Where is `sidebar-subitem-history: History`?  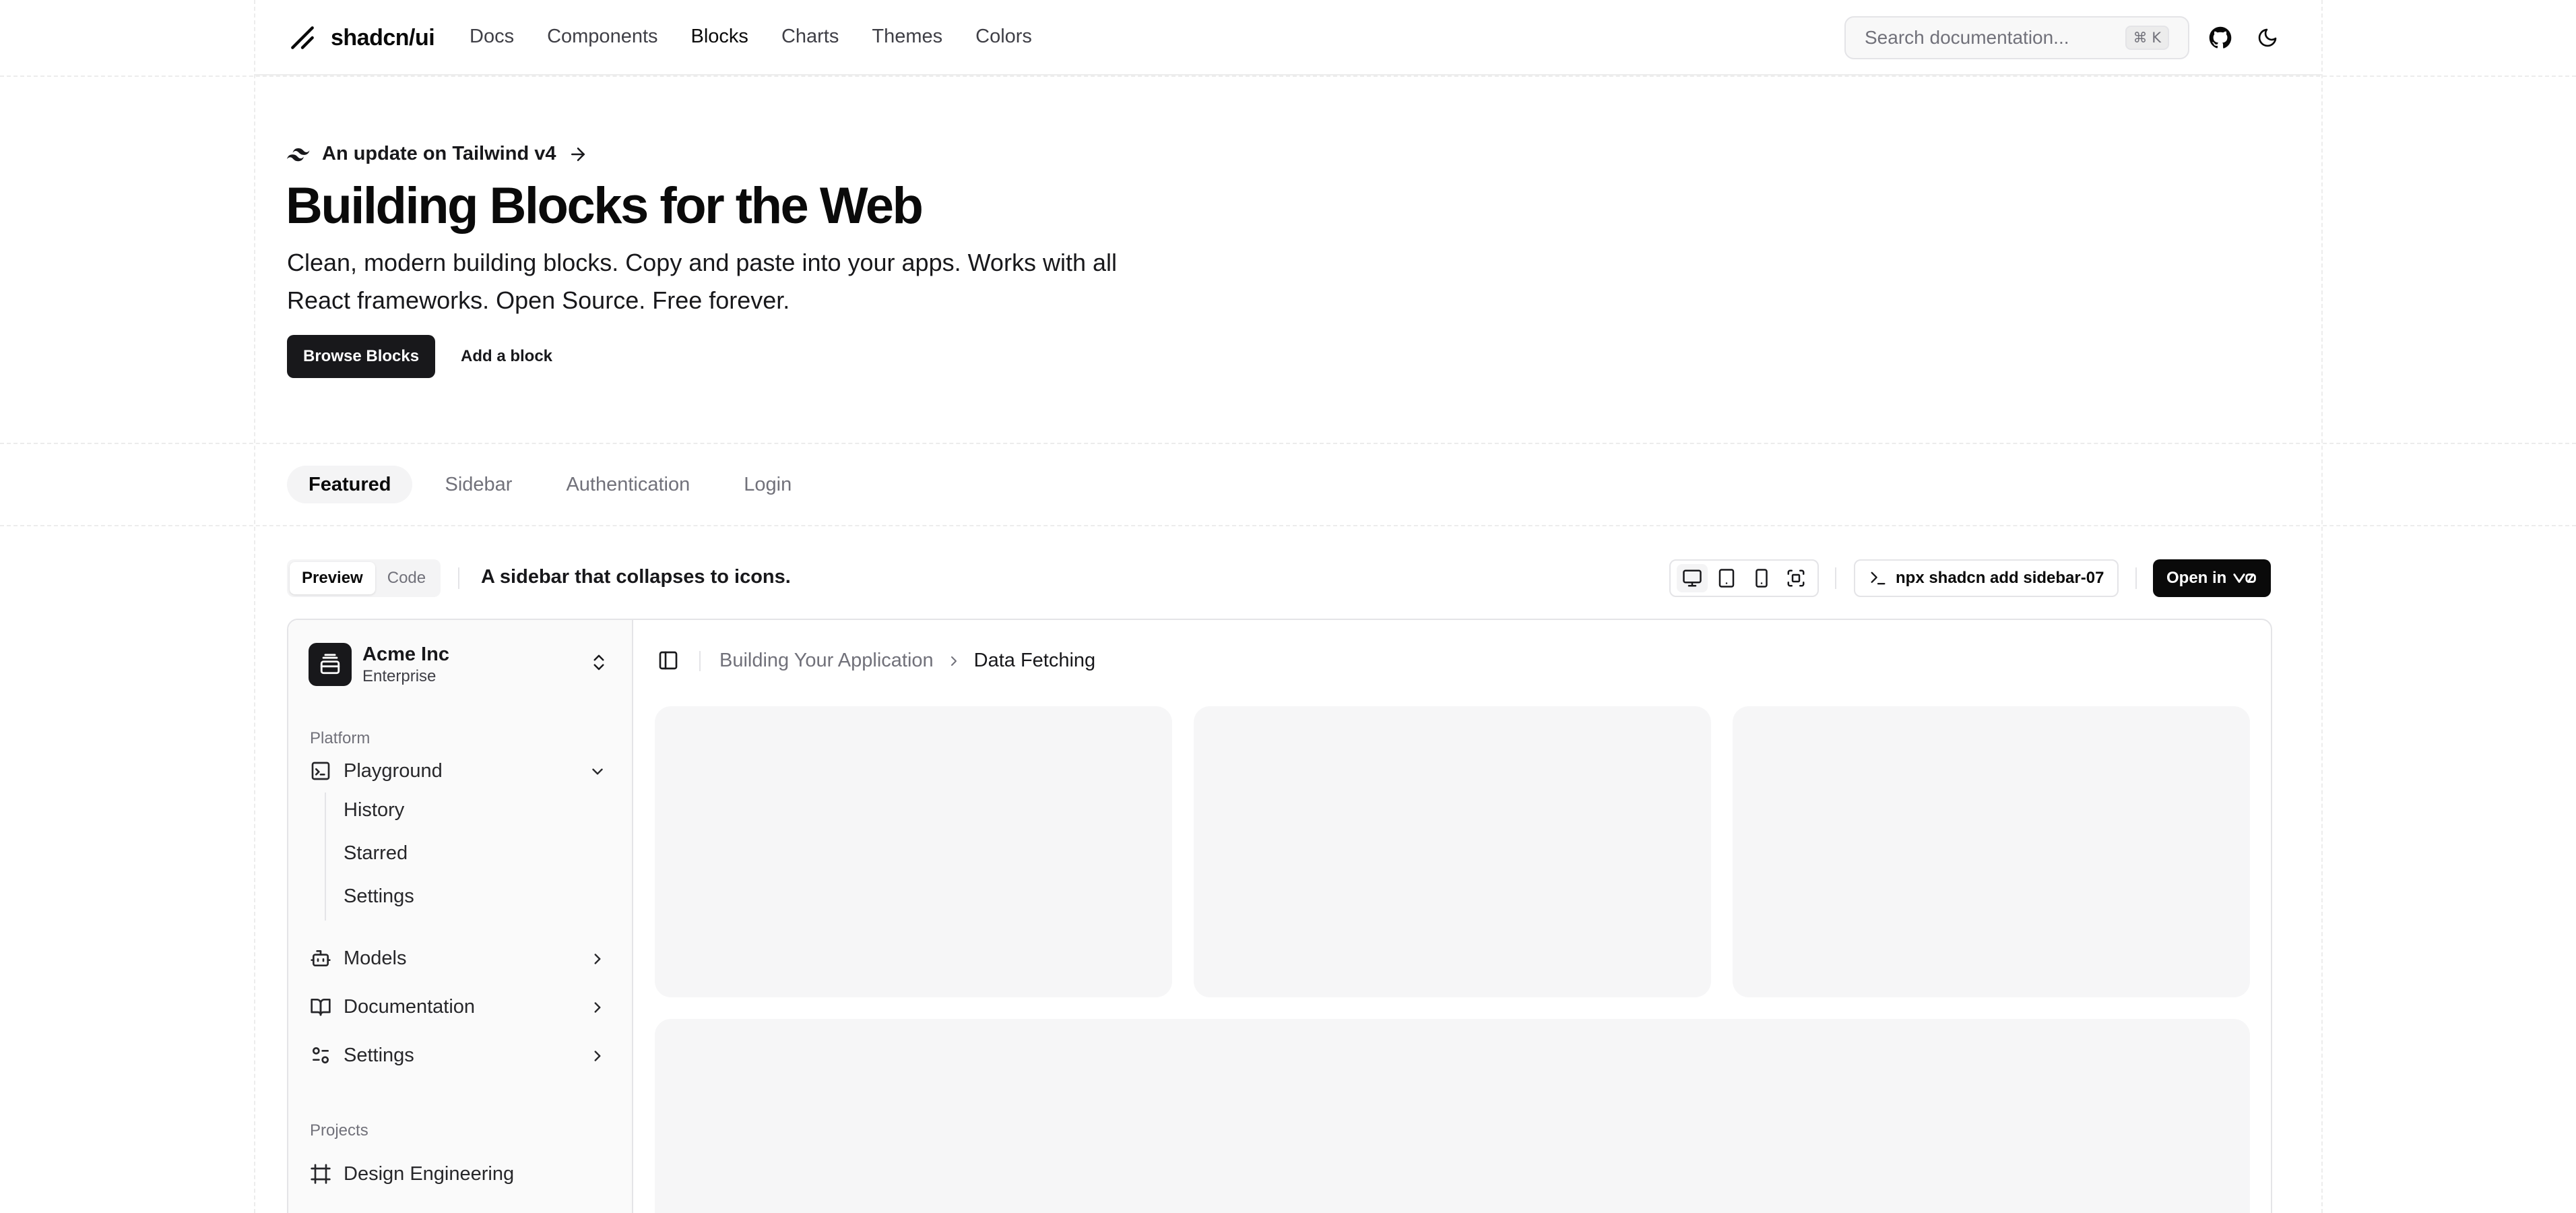 sidebar-subitem-history: History is located at coordinates (374, 810).